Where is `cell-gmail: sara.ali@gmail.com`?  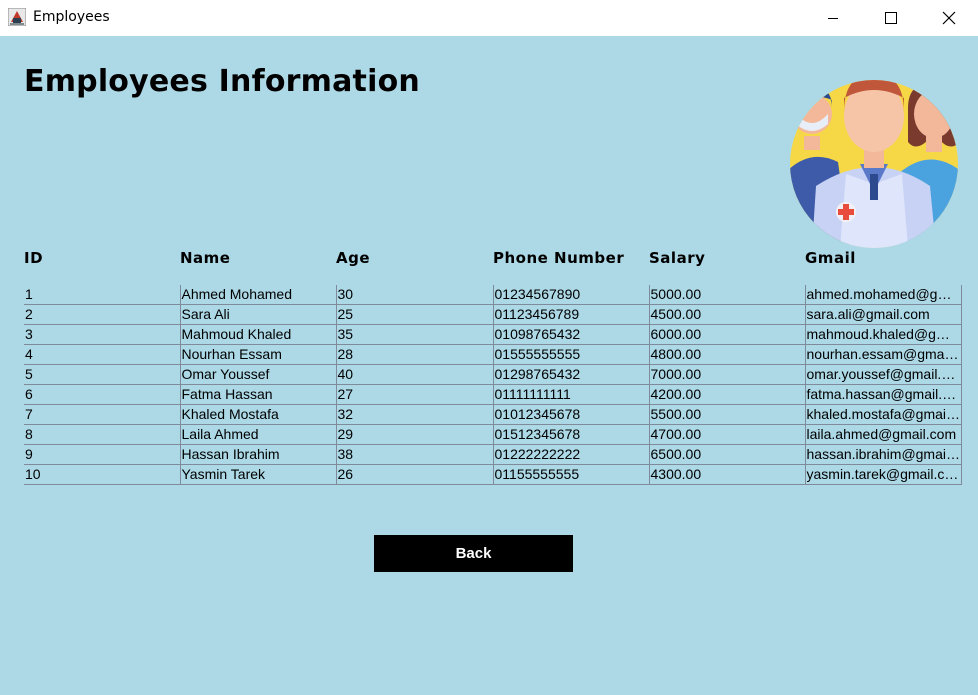
cell-gmail: sara.ali@gmail.com is located at coordinates (883, 314).